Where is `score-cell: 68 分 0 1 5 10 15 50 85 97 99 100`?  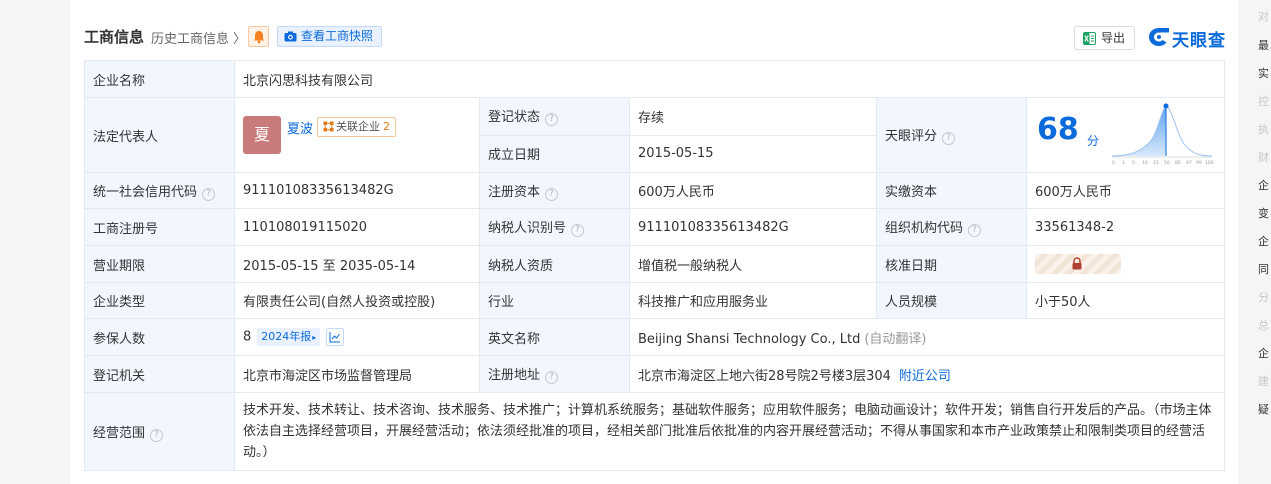
score-cell: 68 分 0 1 5 10 15 50 85 97 99 100 is located at coordinates (1125, 135).